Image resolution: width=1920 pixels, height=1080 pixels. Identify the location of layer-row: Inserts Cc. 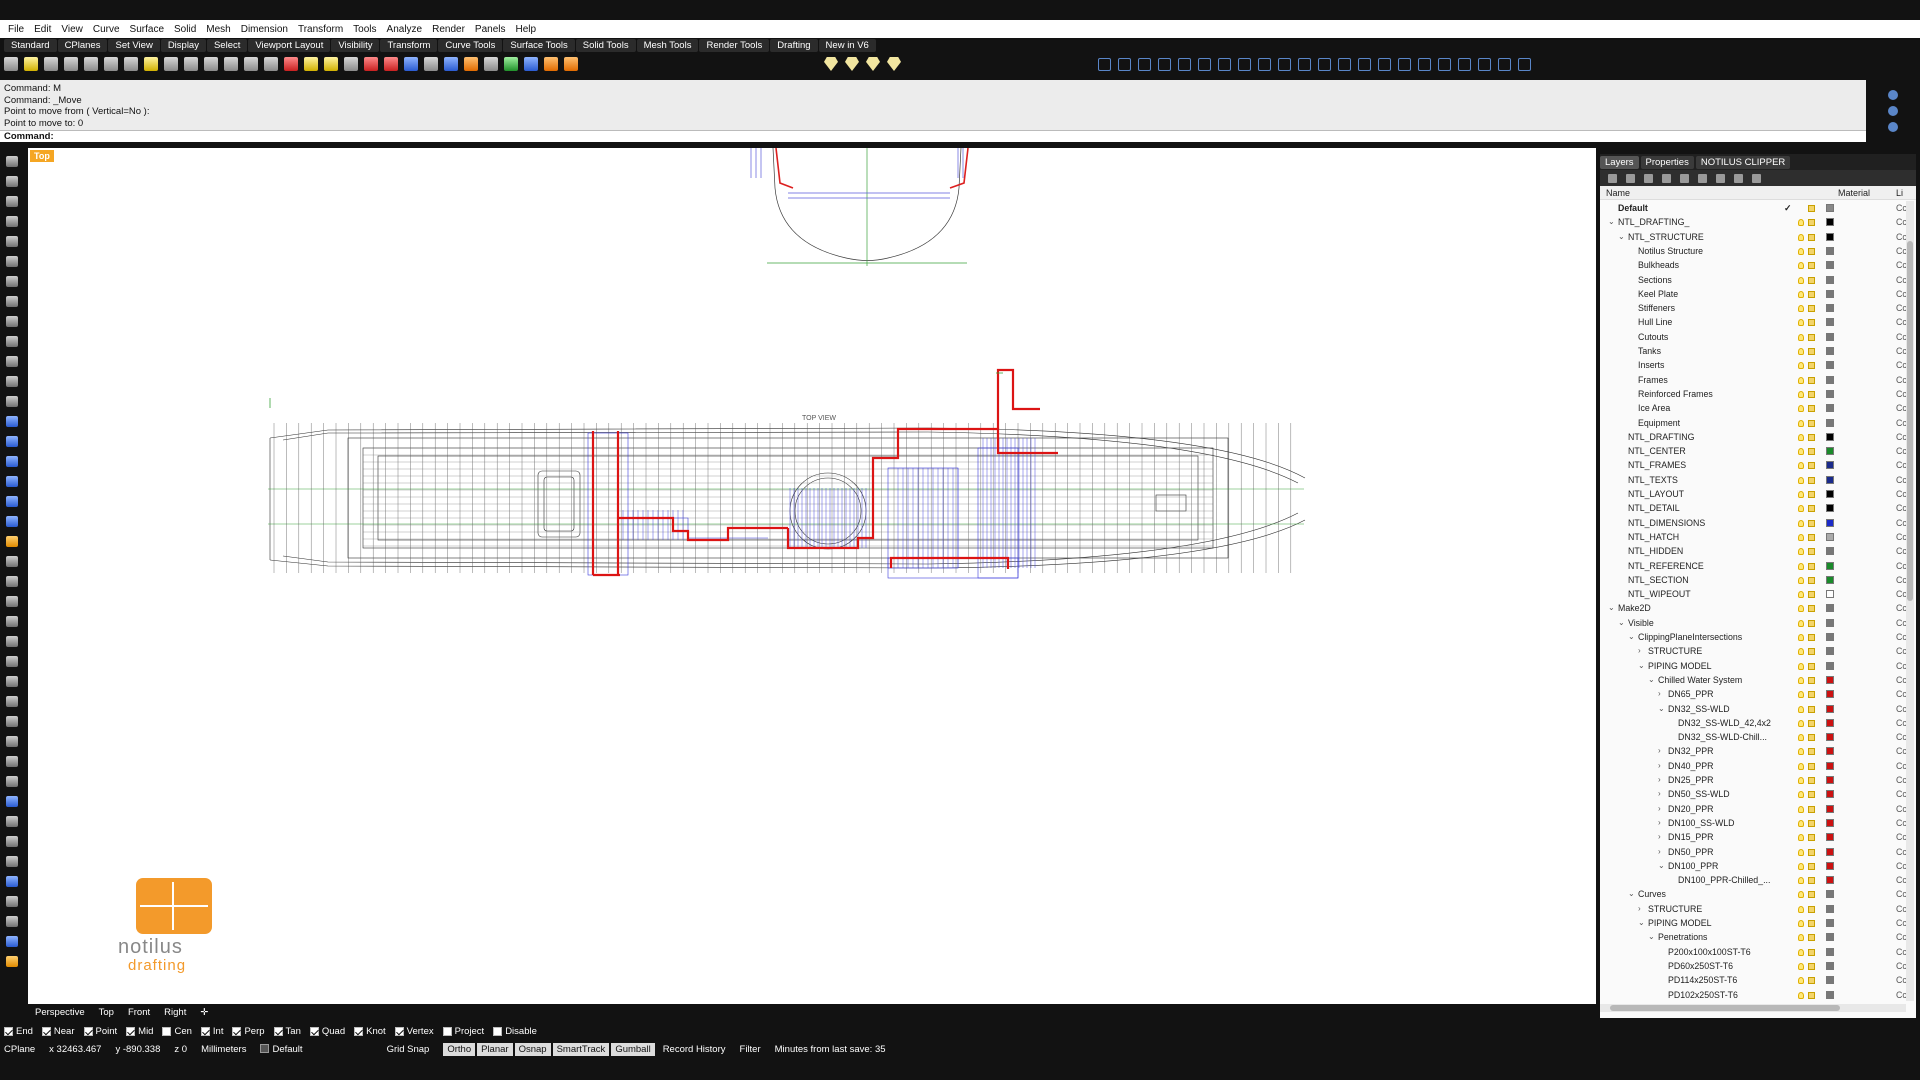
(1753, 365).